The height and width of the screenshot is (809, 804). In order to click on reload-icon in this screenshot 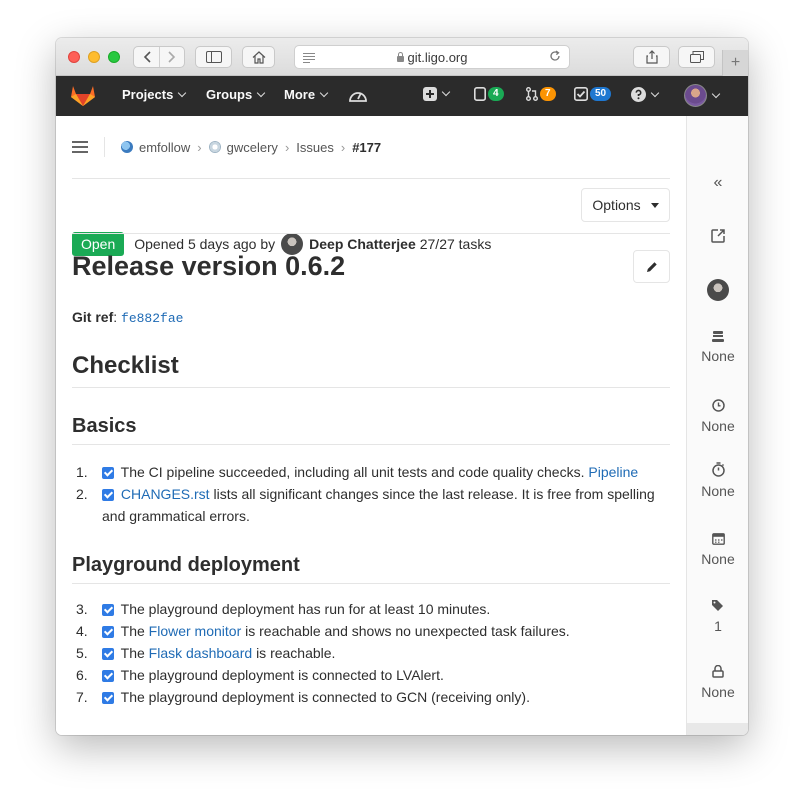, I will do `click(555, 57)`.